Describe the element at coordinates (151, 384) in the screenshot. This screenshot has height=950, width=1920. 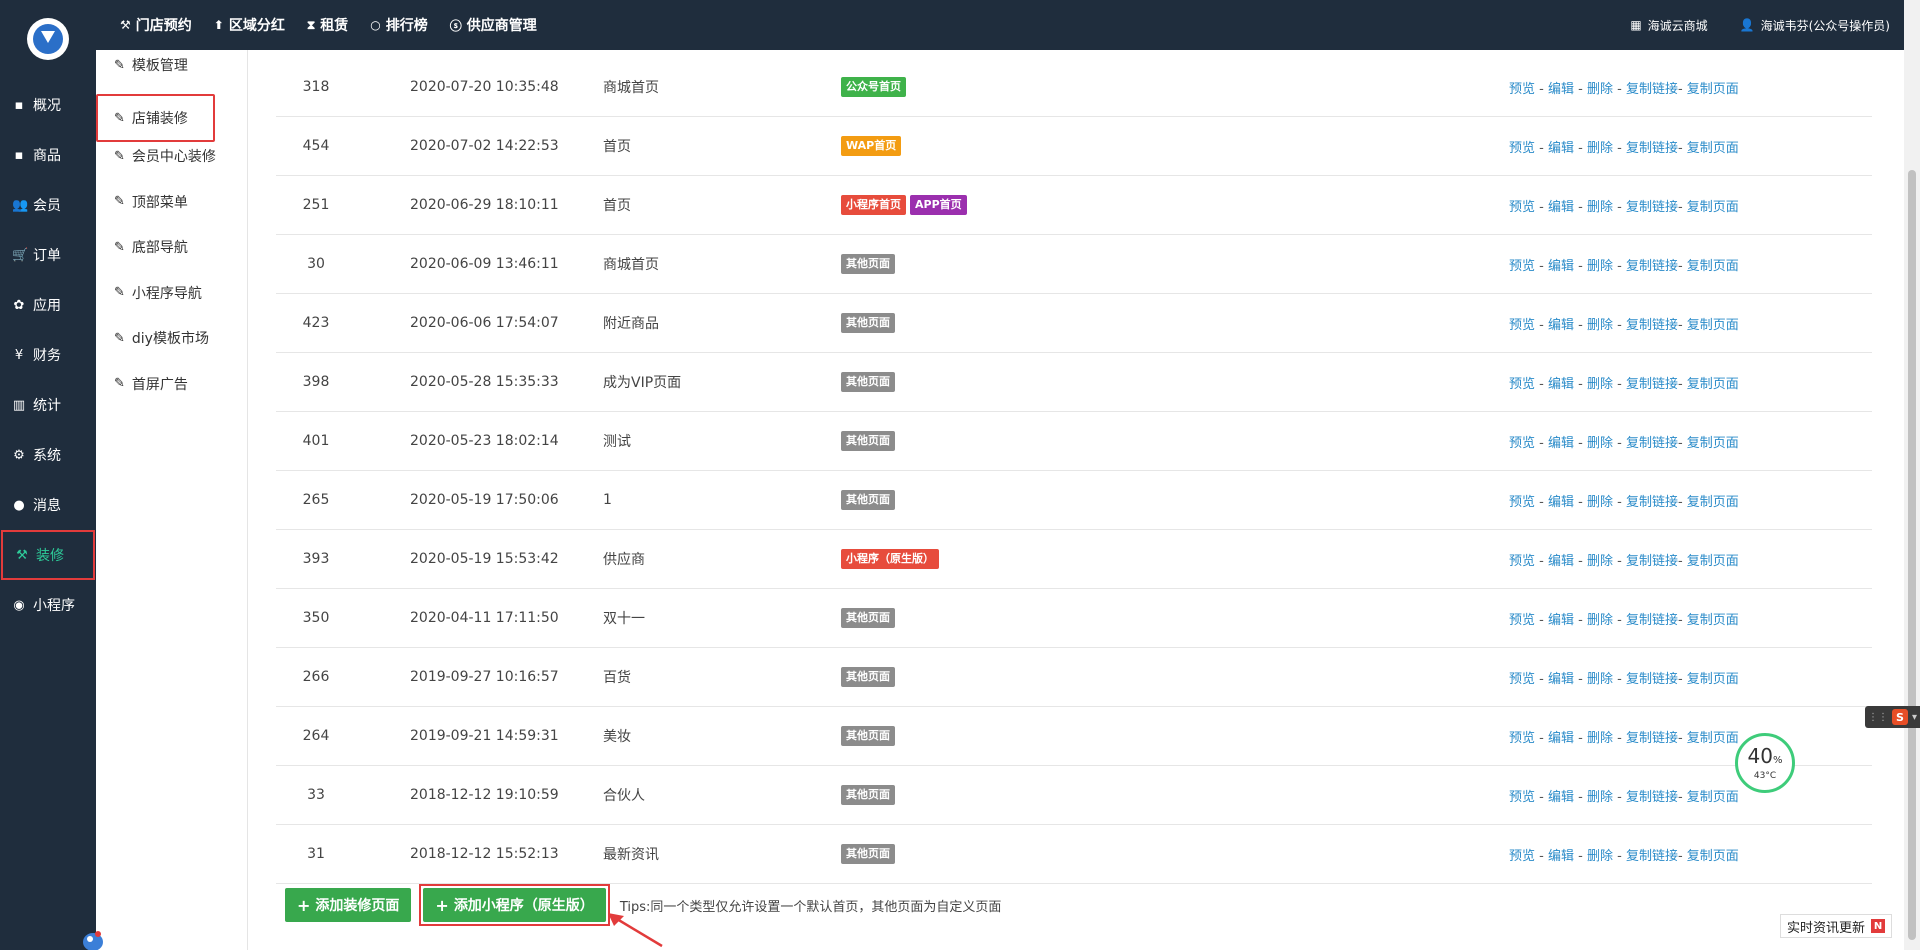
I see `submenu-item: ✎ 首屏广告` at that location.